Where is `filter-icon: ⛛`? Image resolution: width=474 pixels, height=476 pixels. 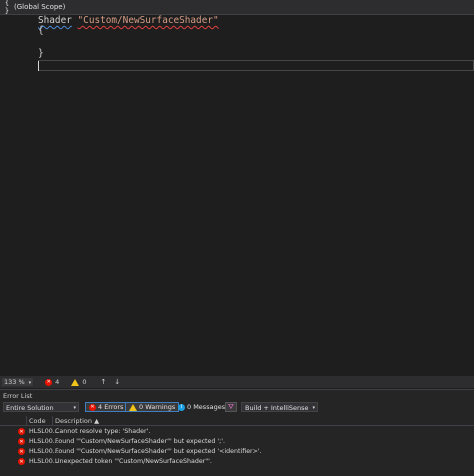
filter-icon: ⛛ is located at coordinates (231, 407).